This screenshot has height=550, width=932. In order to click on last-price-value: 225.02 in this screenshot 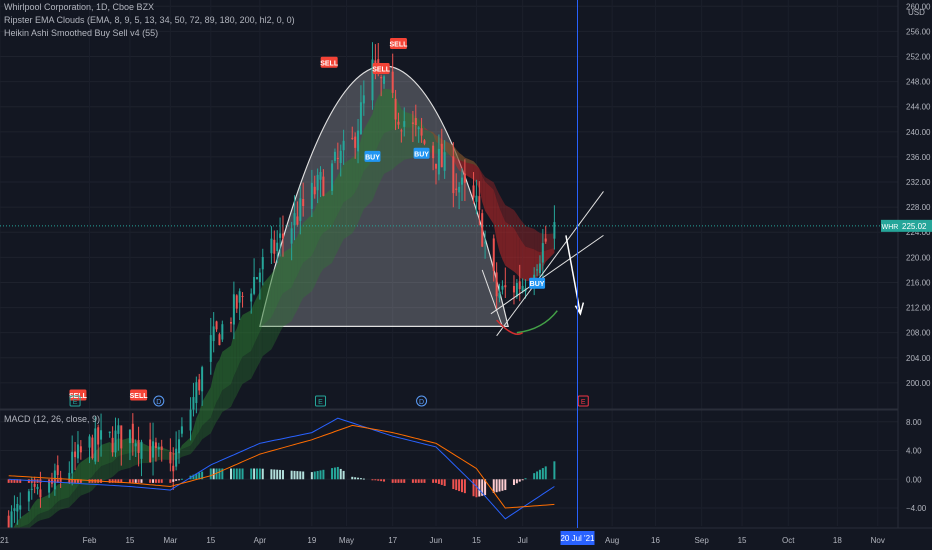, I will do `click(914, 226)`.